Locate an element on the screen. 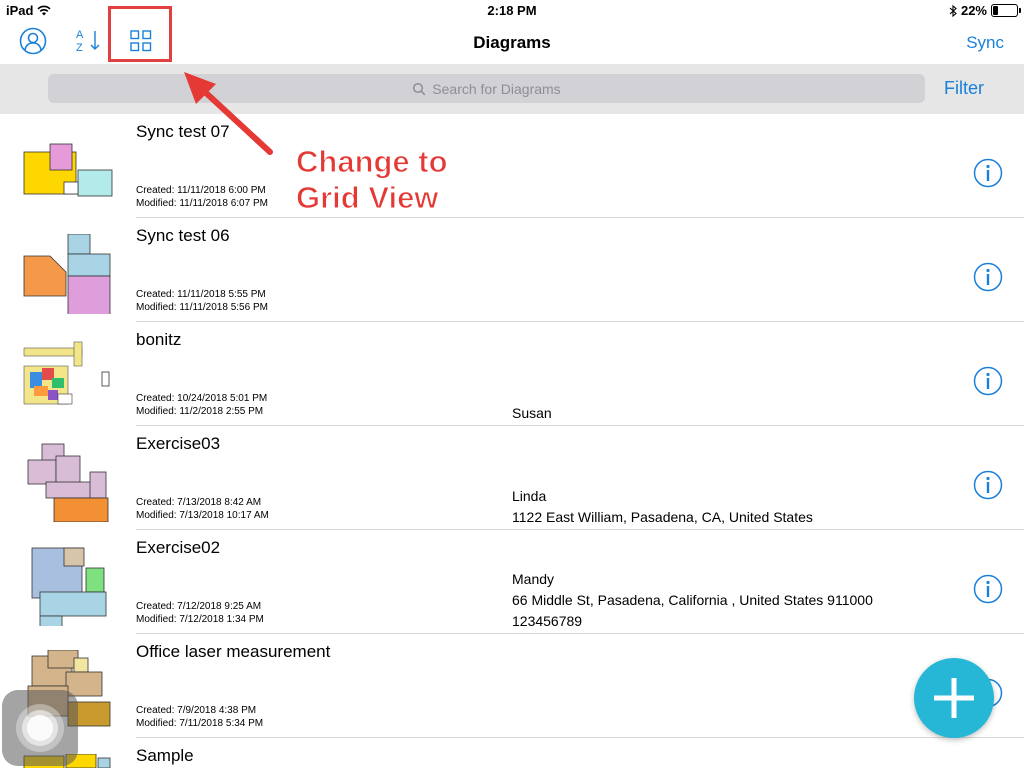 This screenshot has width=1024, height=768. status-right: 22% is located at coordinates (985, 10).